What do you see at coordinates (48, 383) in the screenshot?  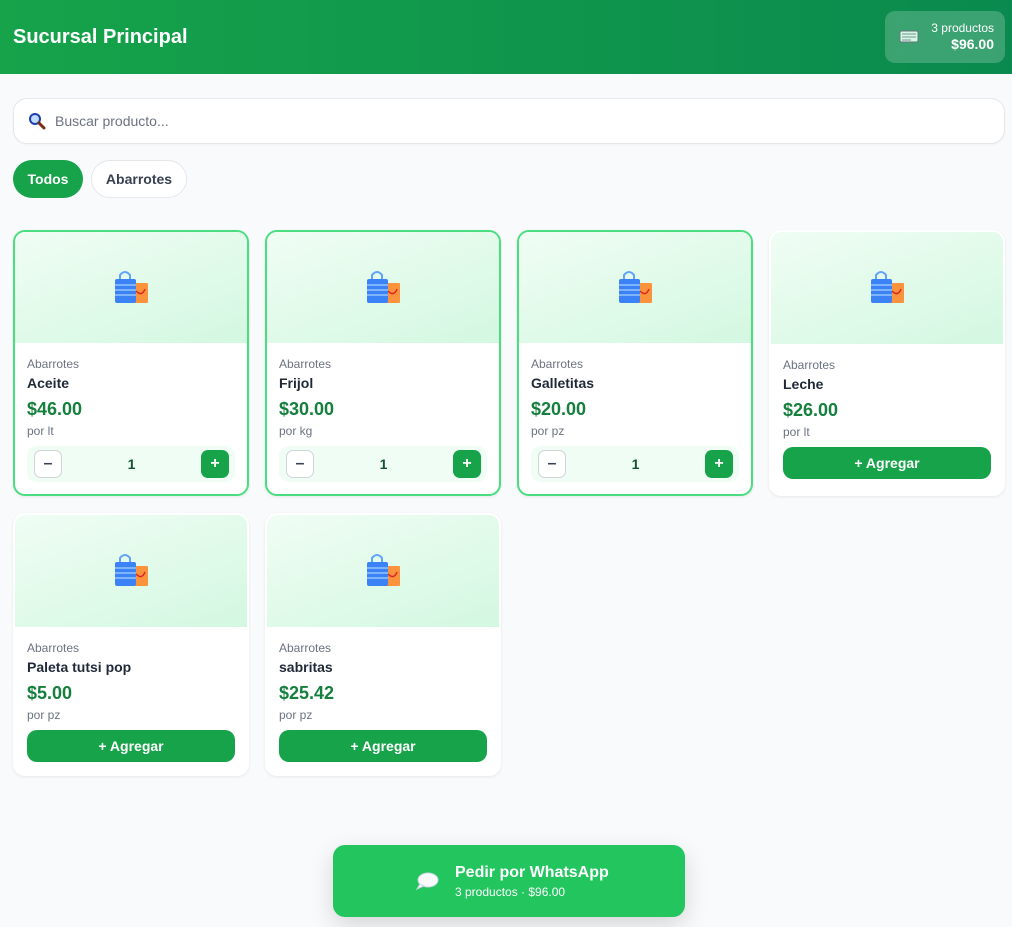 I see `product-name: Aceite` at bounding box center [48, 383].